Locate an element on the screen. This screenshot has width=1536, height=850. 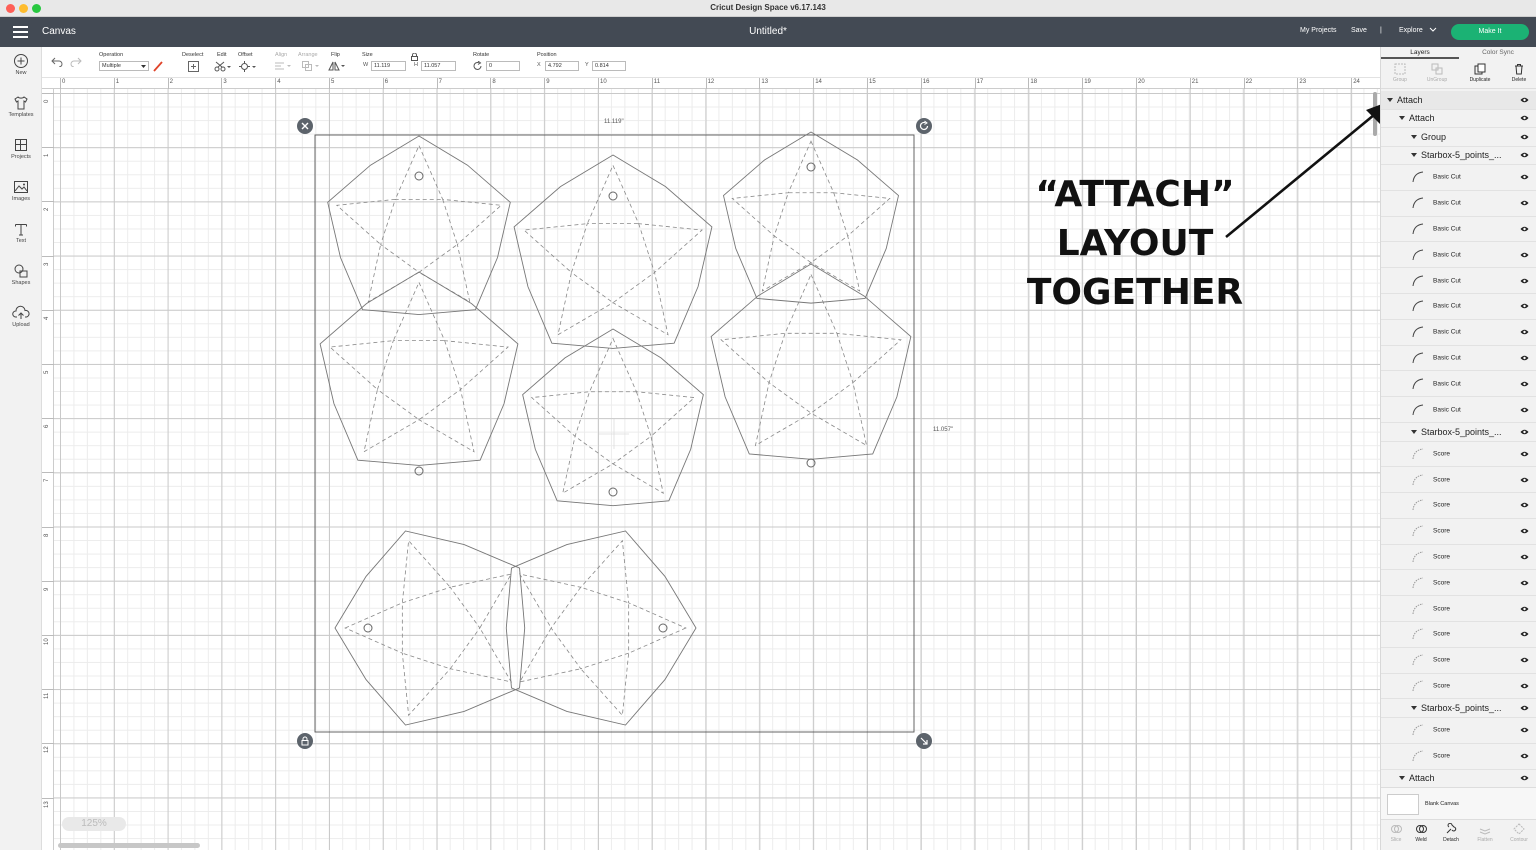
width-input: 11.119 is located at coordinates (388, 66).